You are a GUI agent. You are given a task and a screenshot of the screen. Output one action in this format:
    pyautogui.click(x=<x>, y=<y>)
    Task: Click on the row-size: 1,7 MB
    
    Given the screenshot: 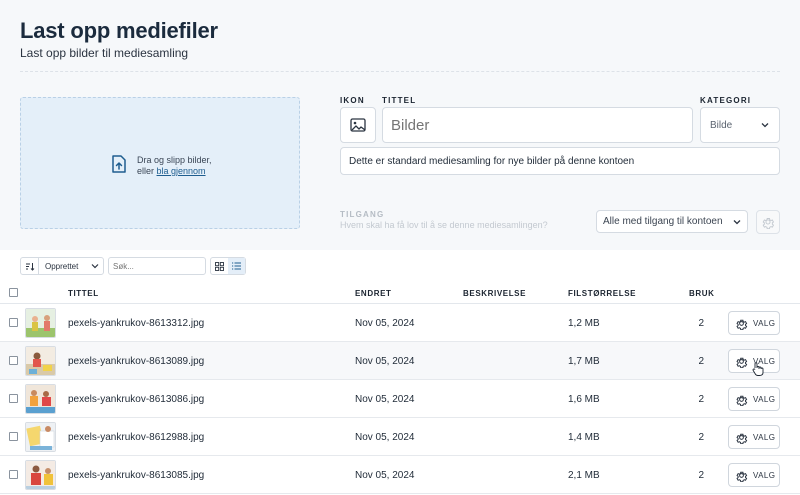 What is the action you would take?
    pyautogui.click(x=584, y=361)
    